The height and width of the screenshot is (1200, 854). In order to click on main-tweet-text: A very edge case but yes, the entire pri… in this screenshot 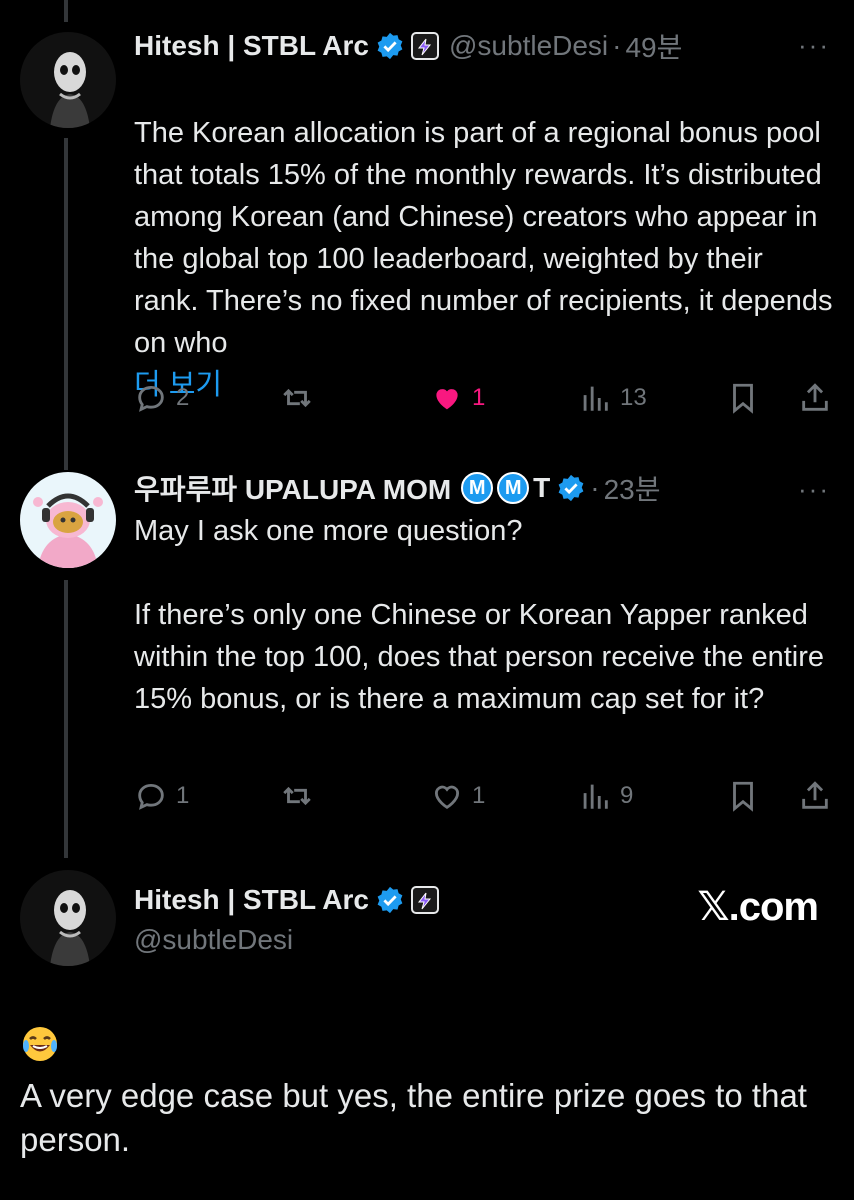, I will do `click(413, 1117)`.